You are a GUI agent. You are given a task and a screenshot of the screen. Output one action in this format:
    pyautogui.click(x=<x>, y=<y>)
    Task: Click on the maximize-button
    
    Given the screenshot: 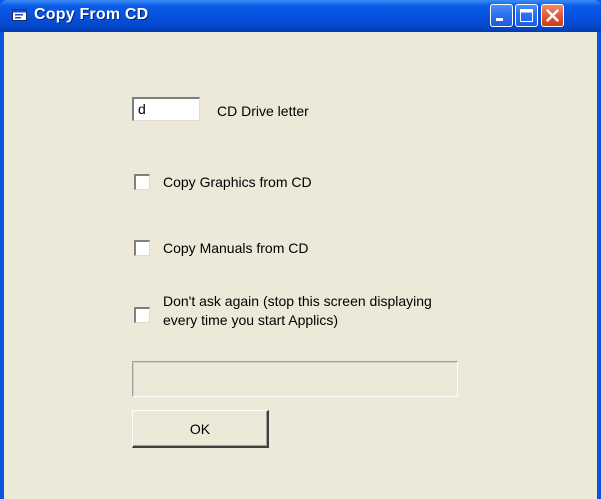 What is the action you would take?
    pyautogui.click(x=526, y=15)
    